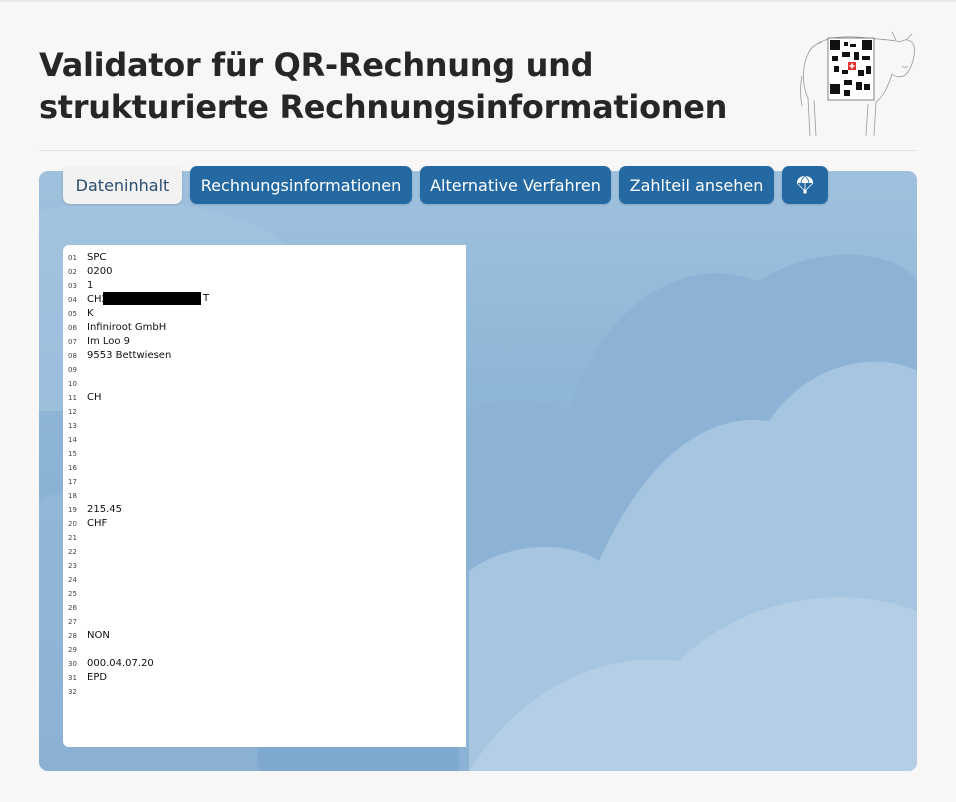 Image resolution: width=956 pixels, height=802 pixels. What do you see at coordinates (263, 692) in the screenshot?
I see `data-line: 32` at bounding box center [263, 692].